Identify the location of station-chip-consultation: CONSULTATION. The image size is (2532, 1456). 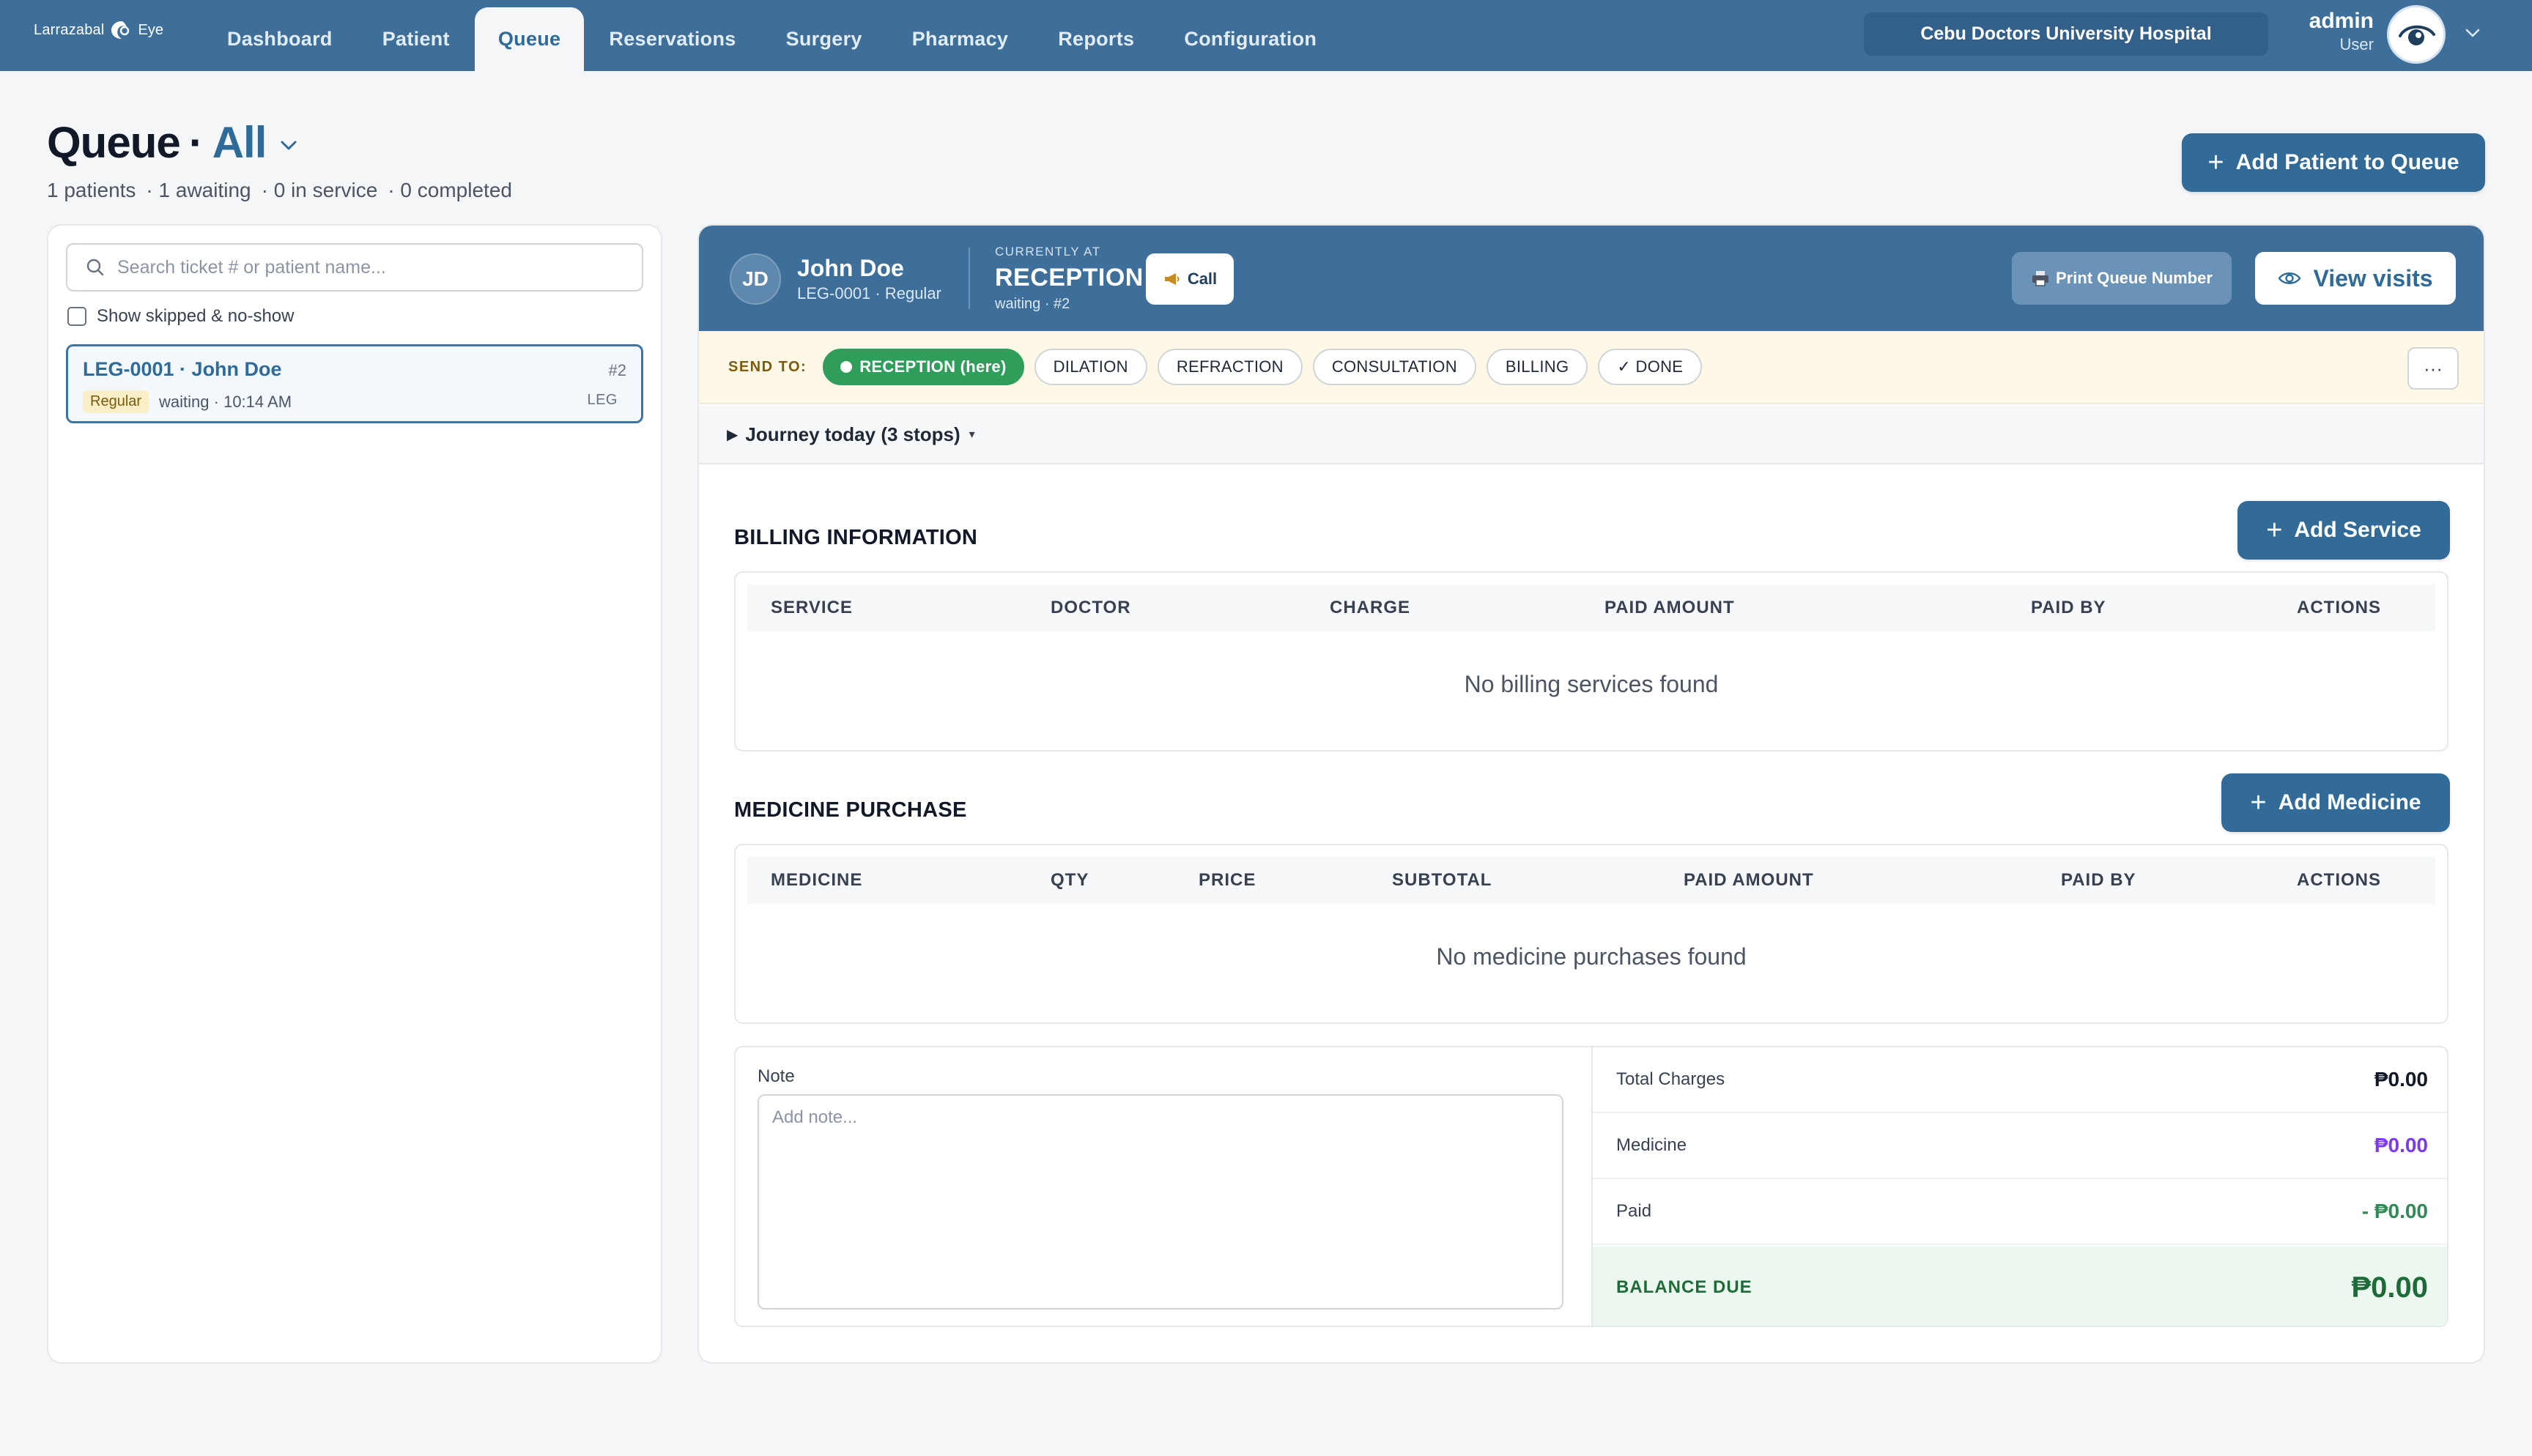
(1394, 367).